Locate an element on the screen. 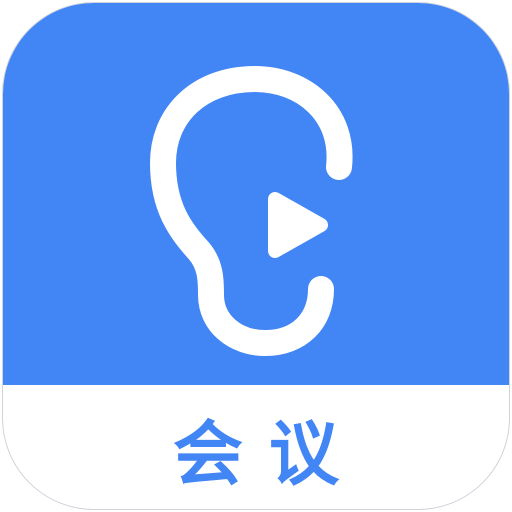 Image resolution: width=512 pixels, height=512 pixels. app-label: 会议 is located at coordinates (269, 453).